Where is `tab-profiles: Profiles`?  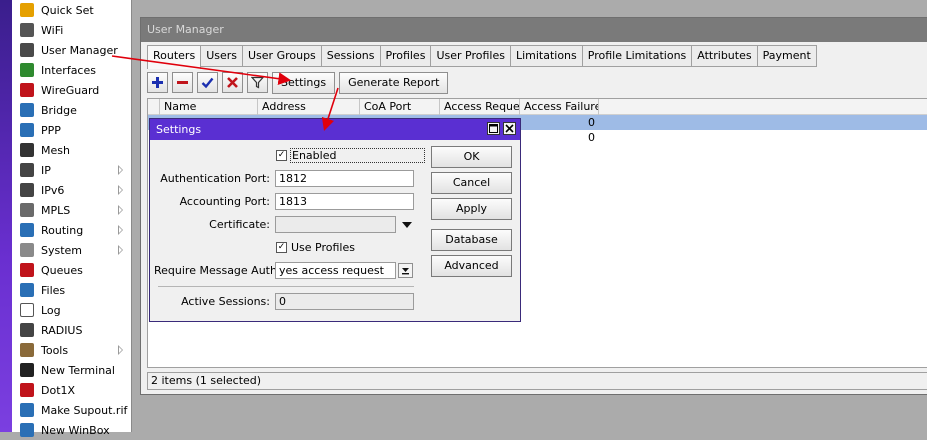
tab-profiles: Profiles is located at coordinates (406, 56).